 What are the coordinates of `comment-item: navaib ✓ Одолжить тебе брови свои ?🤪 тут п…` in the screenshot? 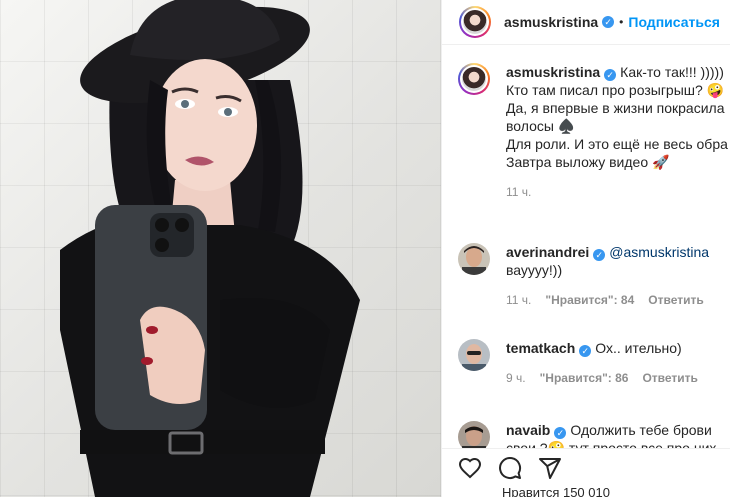 It's located at (586, 434).